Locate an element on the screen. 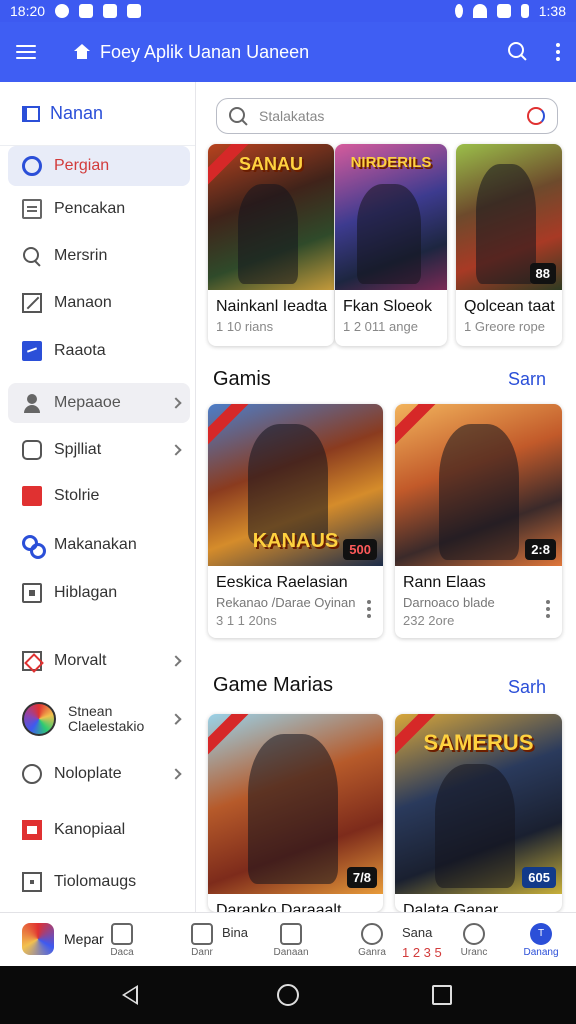 The width and height of the screenshot is (576, 1024). sidebar-item-manaon: Manaon is located at coordinates (99, 303).